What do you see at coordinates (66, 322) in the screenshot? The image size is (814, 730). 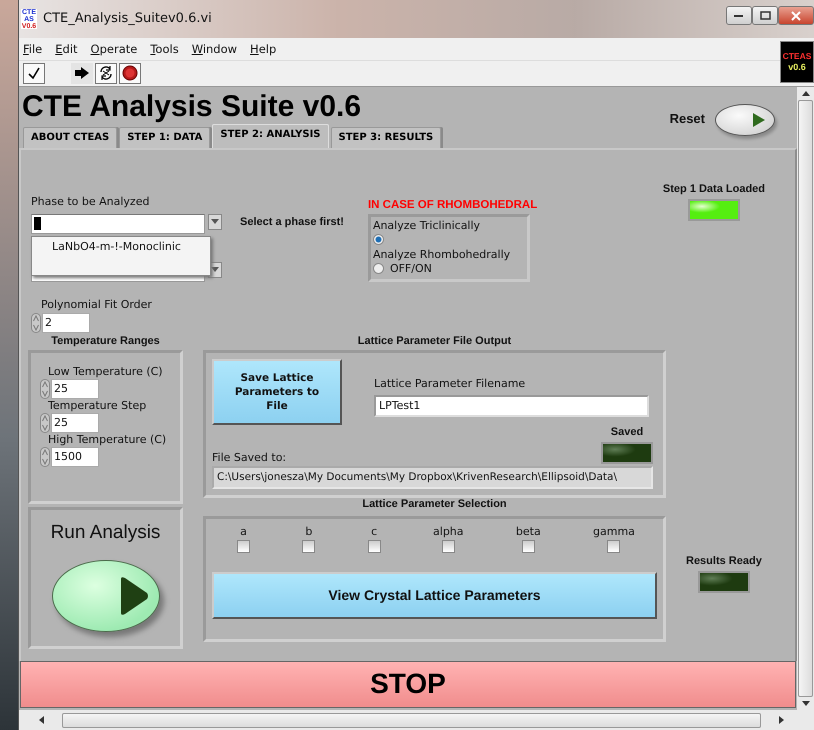 I see `polynomial-field: 2` at bounding box center [66, 322].